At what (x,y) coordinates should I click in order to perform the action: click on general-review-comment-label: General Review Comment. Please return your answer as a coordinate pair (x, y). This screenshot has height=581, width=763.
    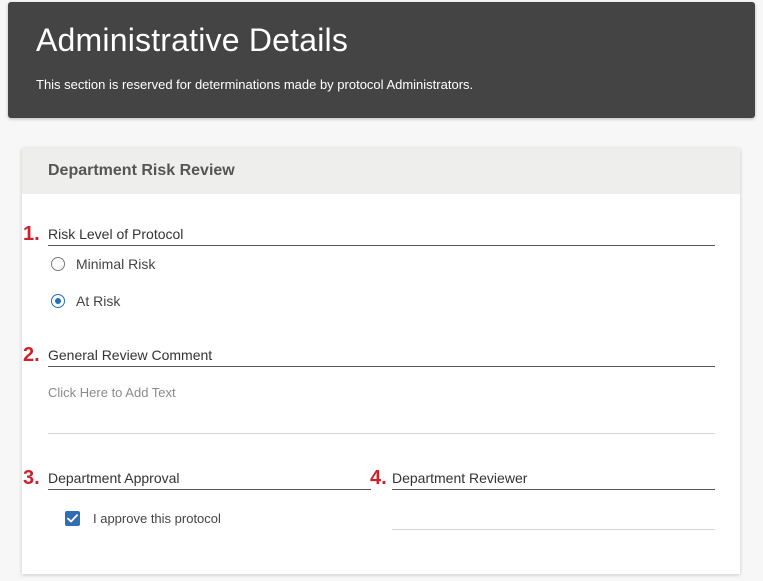
    Looking at the image, I should click on (381, 357).